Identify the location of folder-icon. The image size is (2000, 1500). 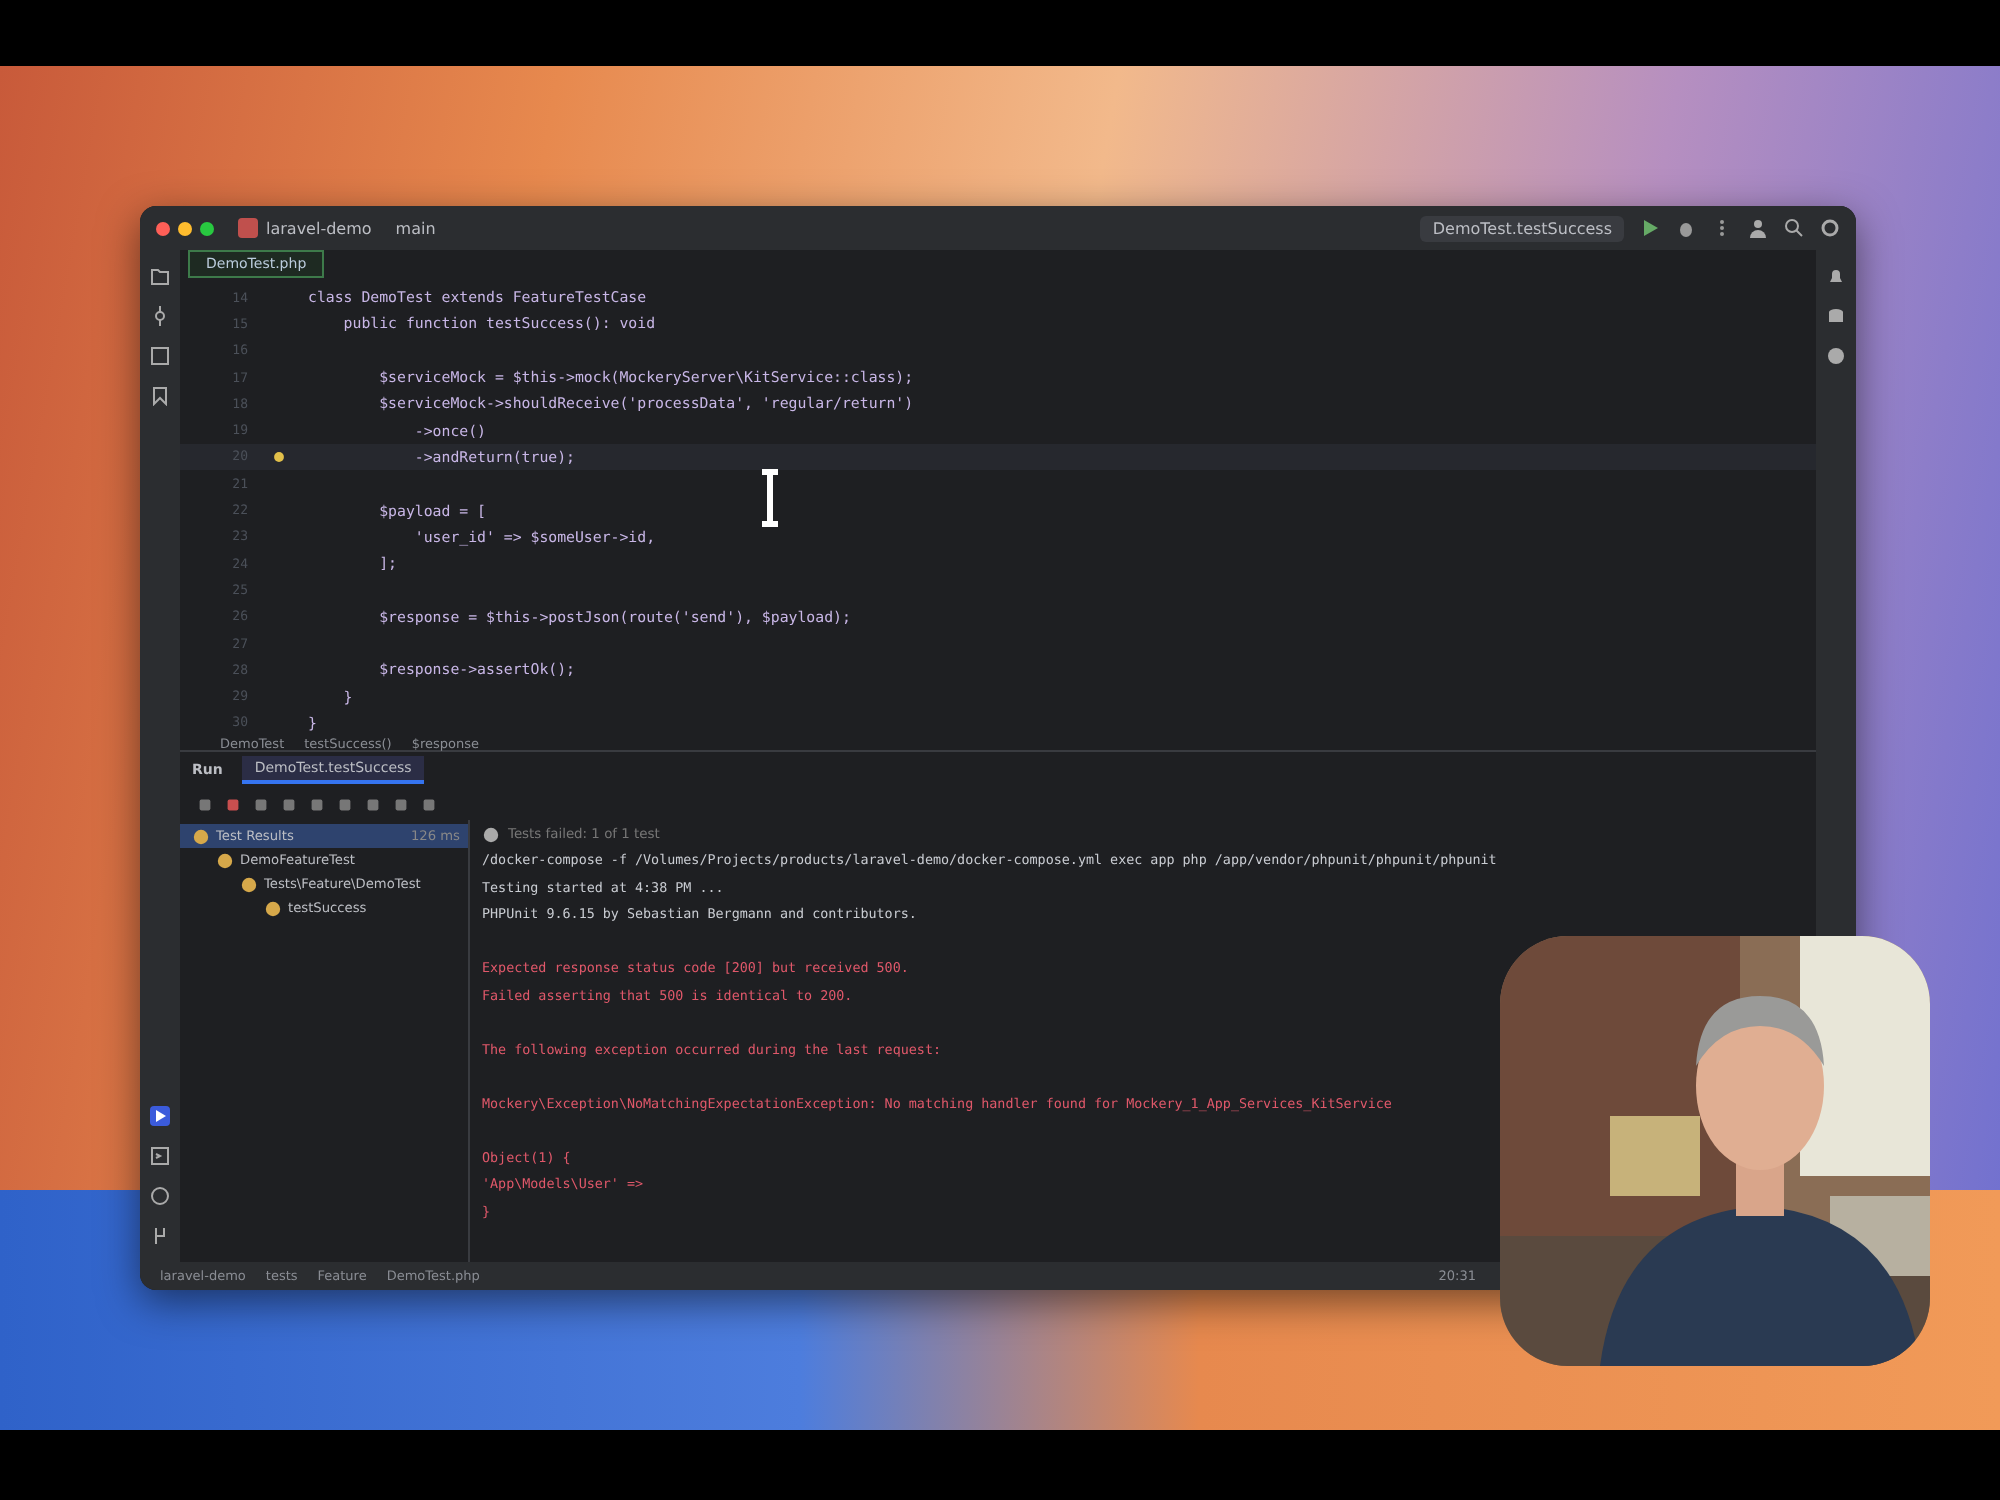
(160, 276).